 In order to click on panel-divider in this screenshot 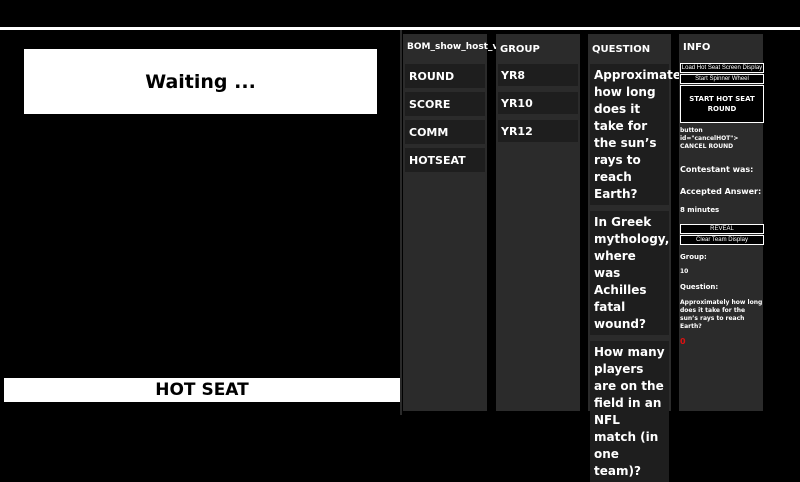, I will do `click(401, 222)`.